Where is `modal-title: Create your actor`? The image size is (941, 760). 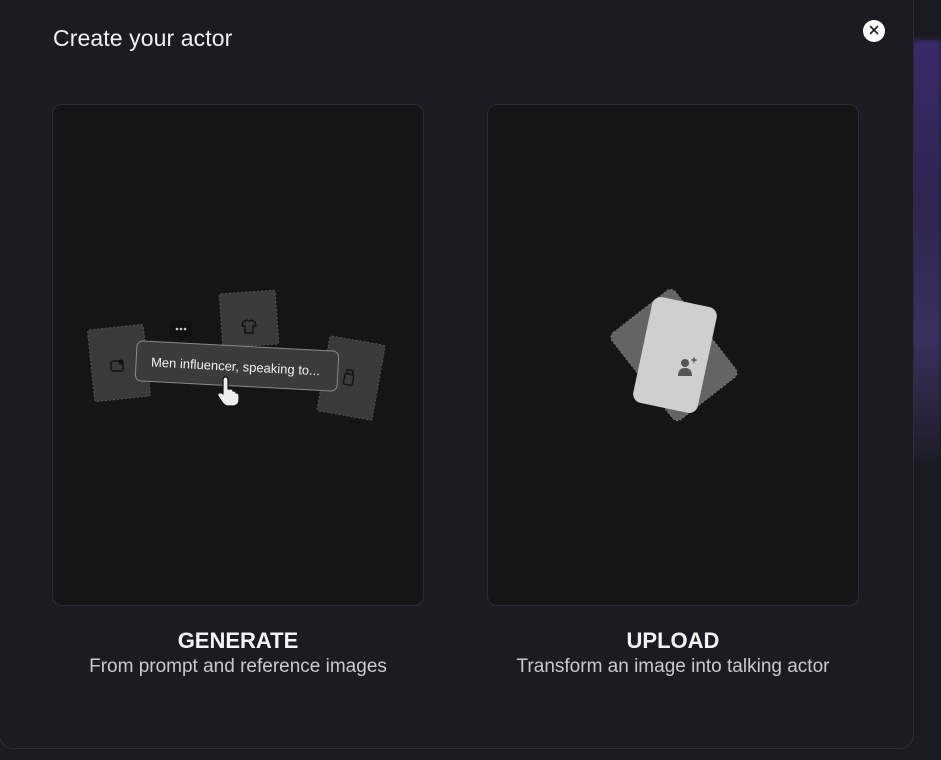
modal-title: Create your actor is located at coordinates (143, 38).